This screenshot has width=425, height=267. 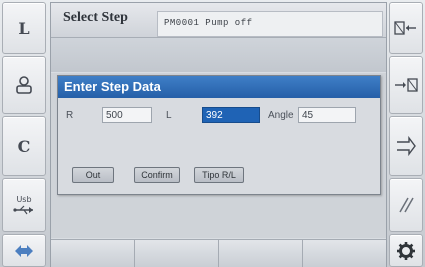 I want to click on key-l: L, so click(x=24, y=28).